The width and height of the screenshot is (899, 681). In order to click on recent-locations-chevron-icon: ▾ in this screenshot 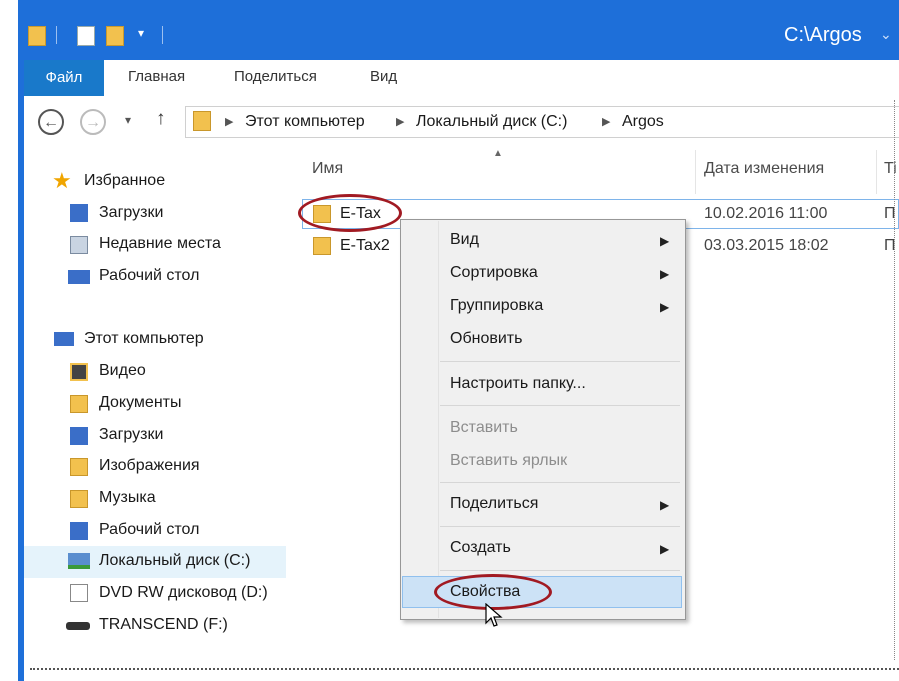, I will do `click(128, 120)`.